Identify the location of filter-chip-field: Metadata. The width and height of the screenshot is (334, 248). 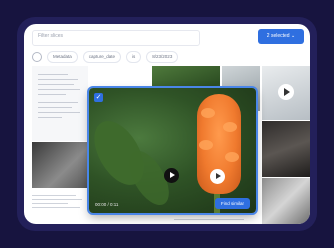
(62, 57).